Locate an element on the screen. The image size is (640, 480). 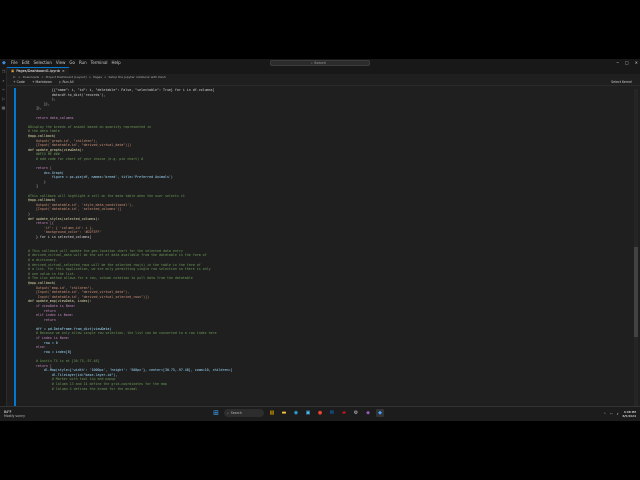
wifi-icon: ◠ is located at coordinates (611, 414).